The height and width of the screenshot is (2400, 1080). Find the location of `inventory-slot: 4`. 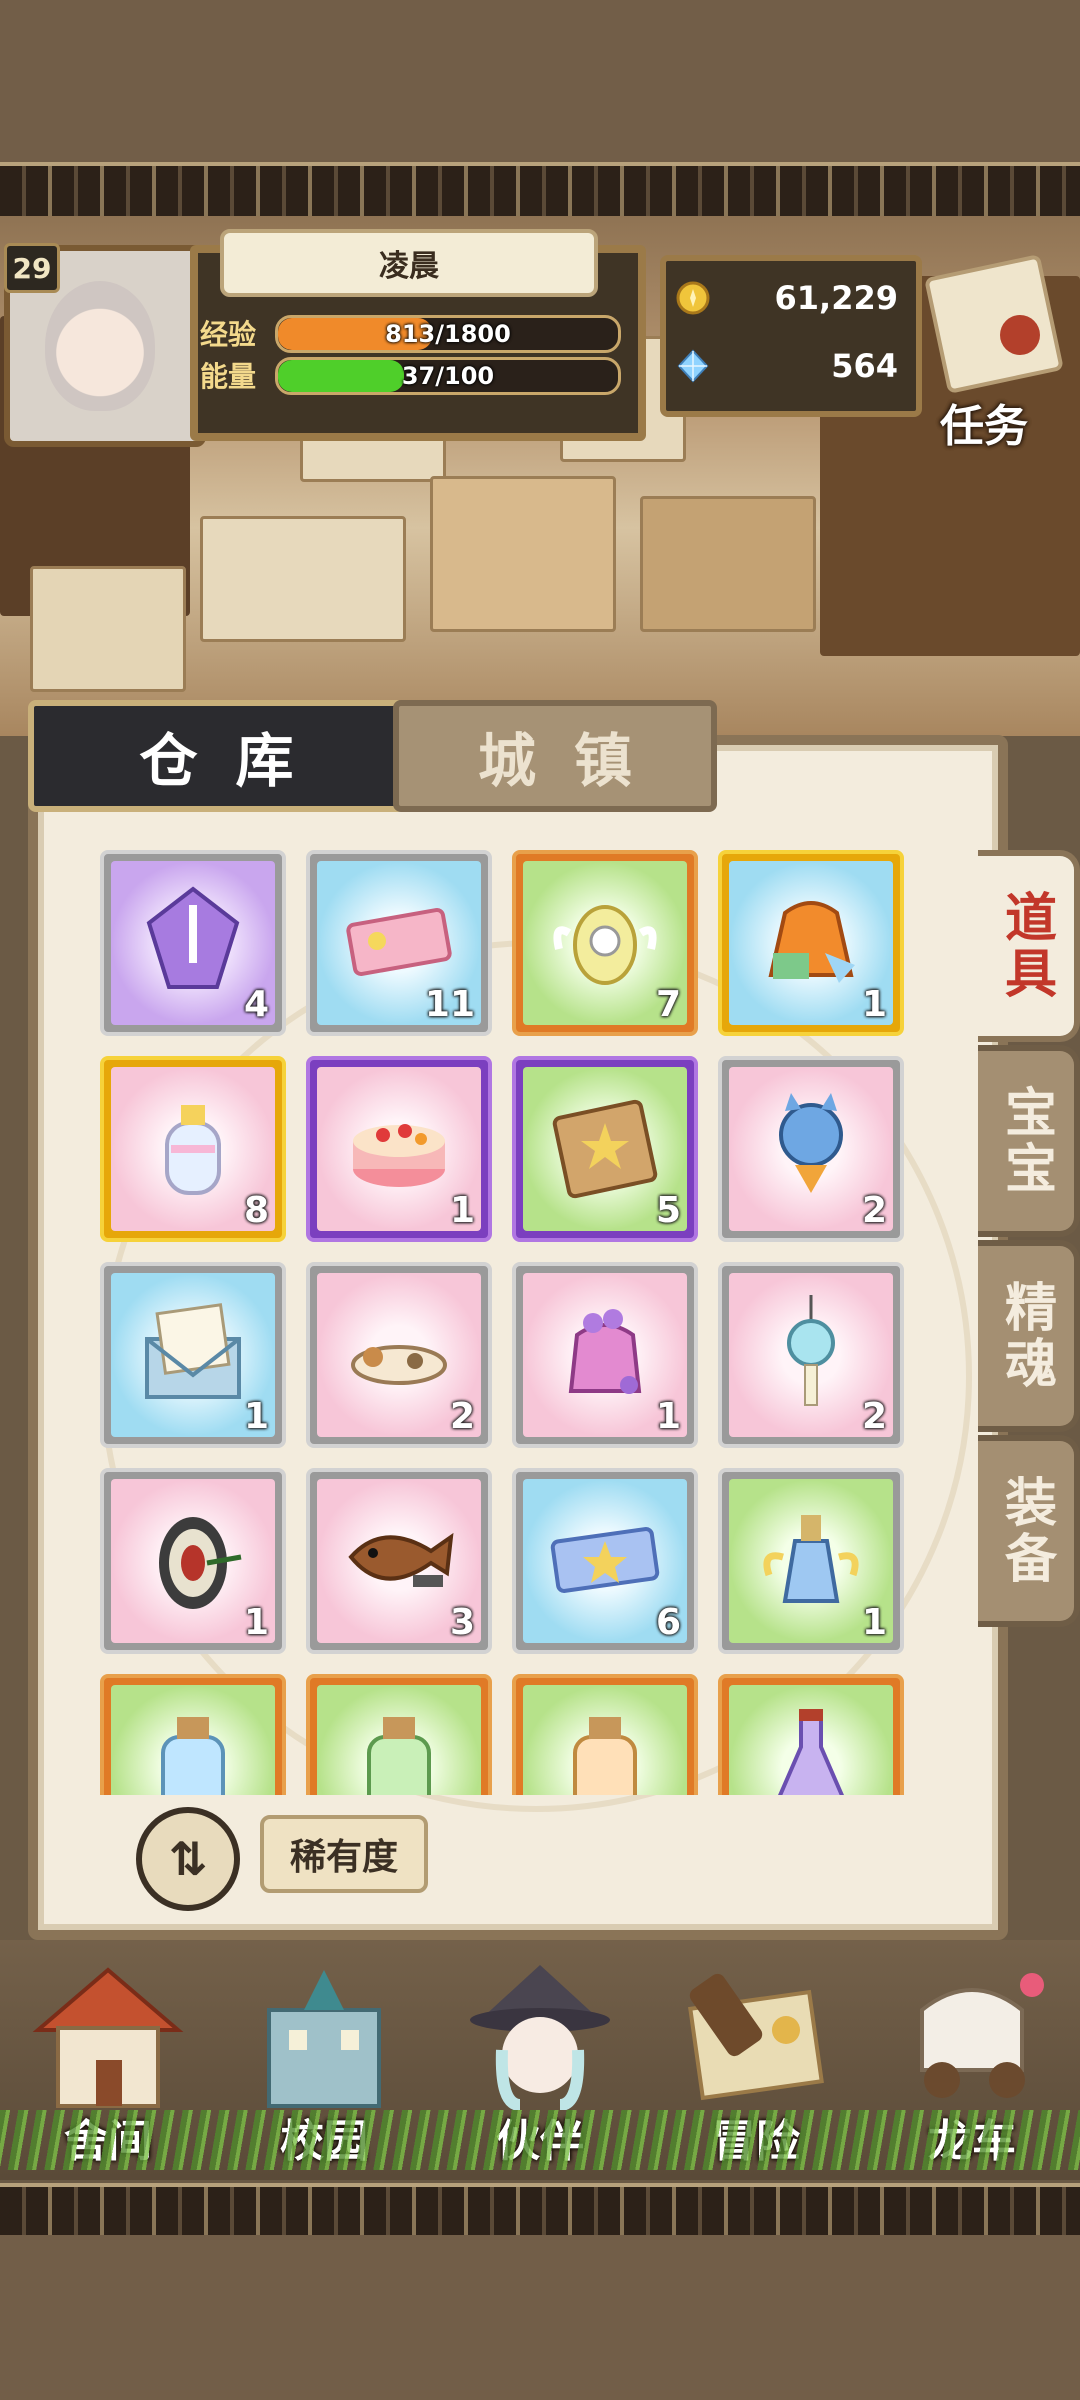

inventory-slot: 4 is located at coordinates (193, 943).